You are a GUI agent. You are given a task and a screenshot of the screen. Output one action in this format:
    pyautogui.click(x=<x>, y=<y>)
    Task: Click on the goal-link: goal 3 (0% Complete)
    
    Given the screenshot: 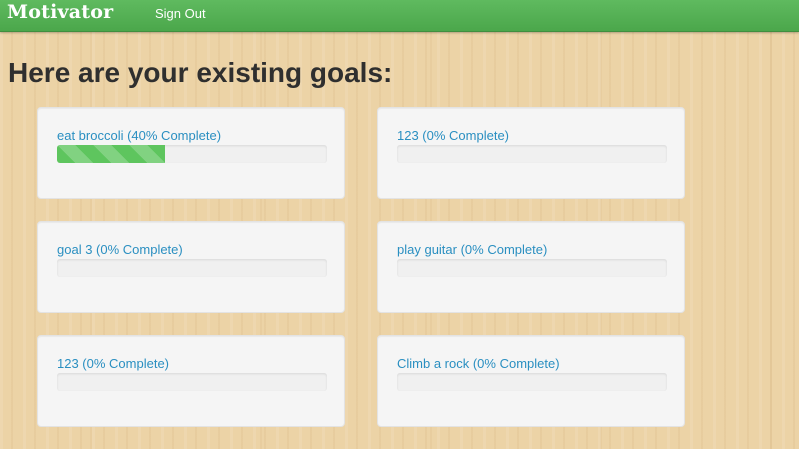 What is the action you would take?
    pyautogui.click(x=120, y=249)
    